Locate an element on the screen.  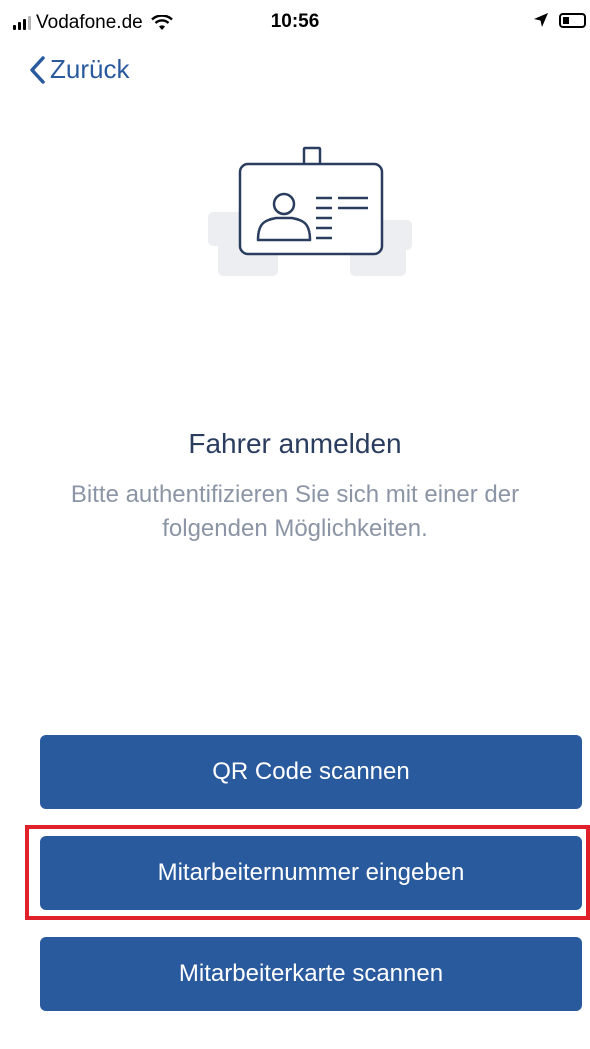
back-button-label: Zurück is located at coordinates (90, 69).